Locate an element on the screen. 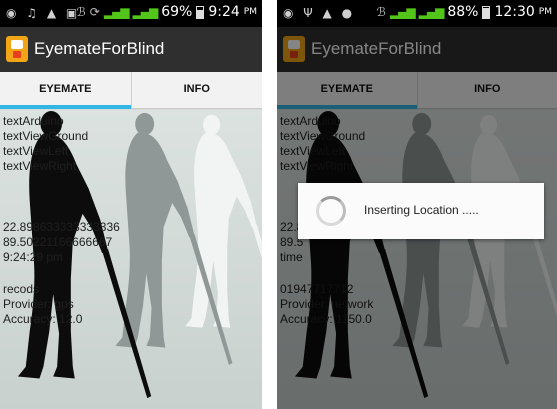  time-value: 9:24:29 pm is located at coordinates (33, 257).